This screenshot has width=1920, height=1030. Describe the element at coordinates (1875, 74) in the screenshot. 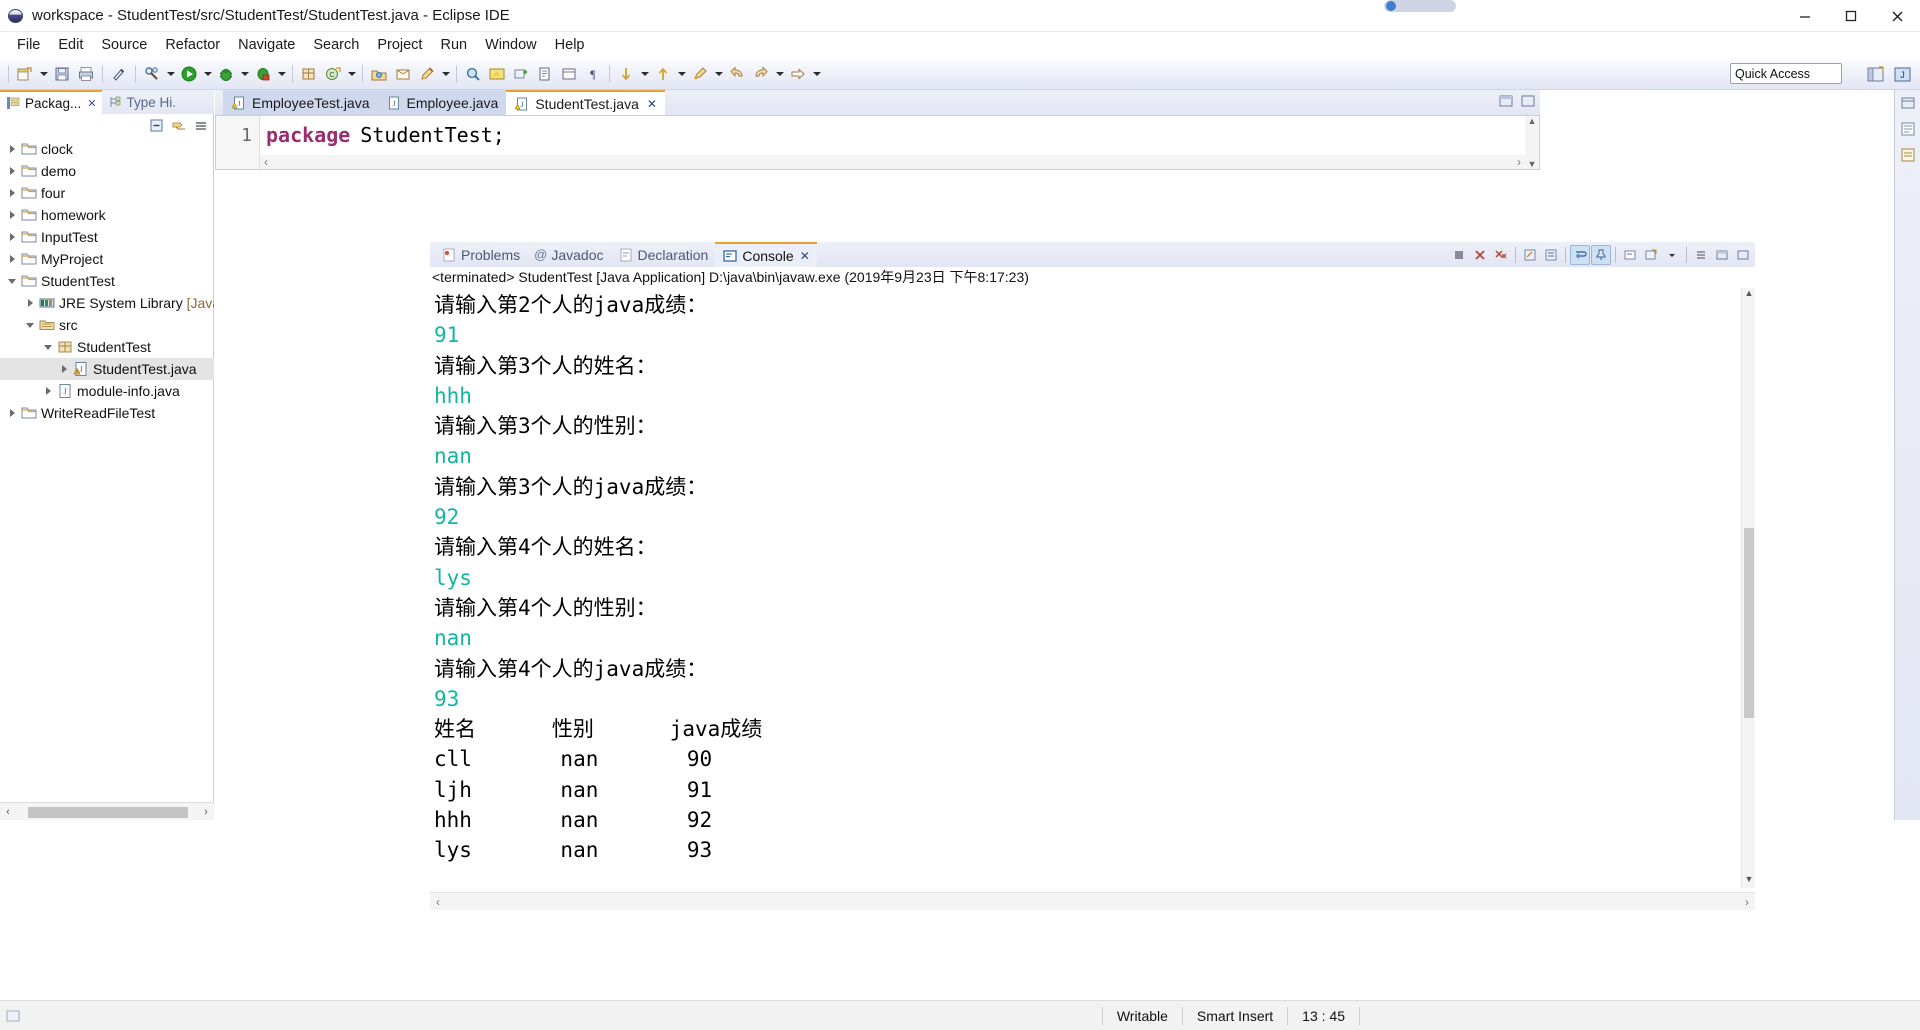

I see `open-perspective-icon` at that location.